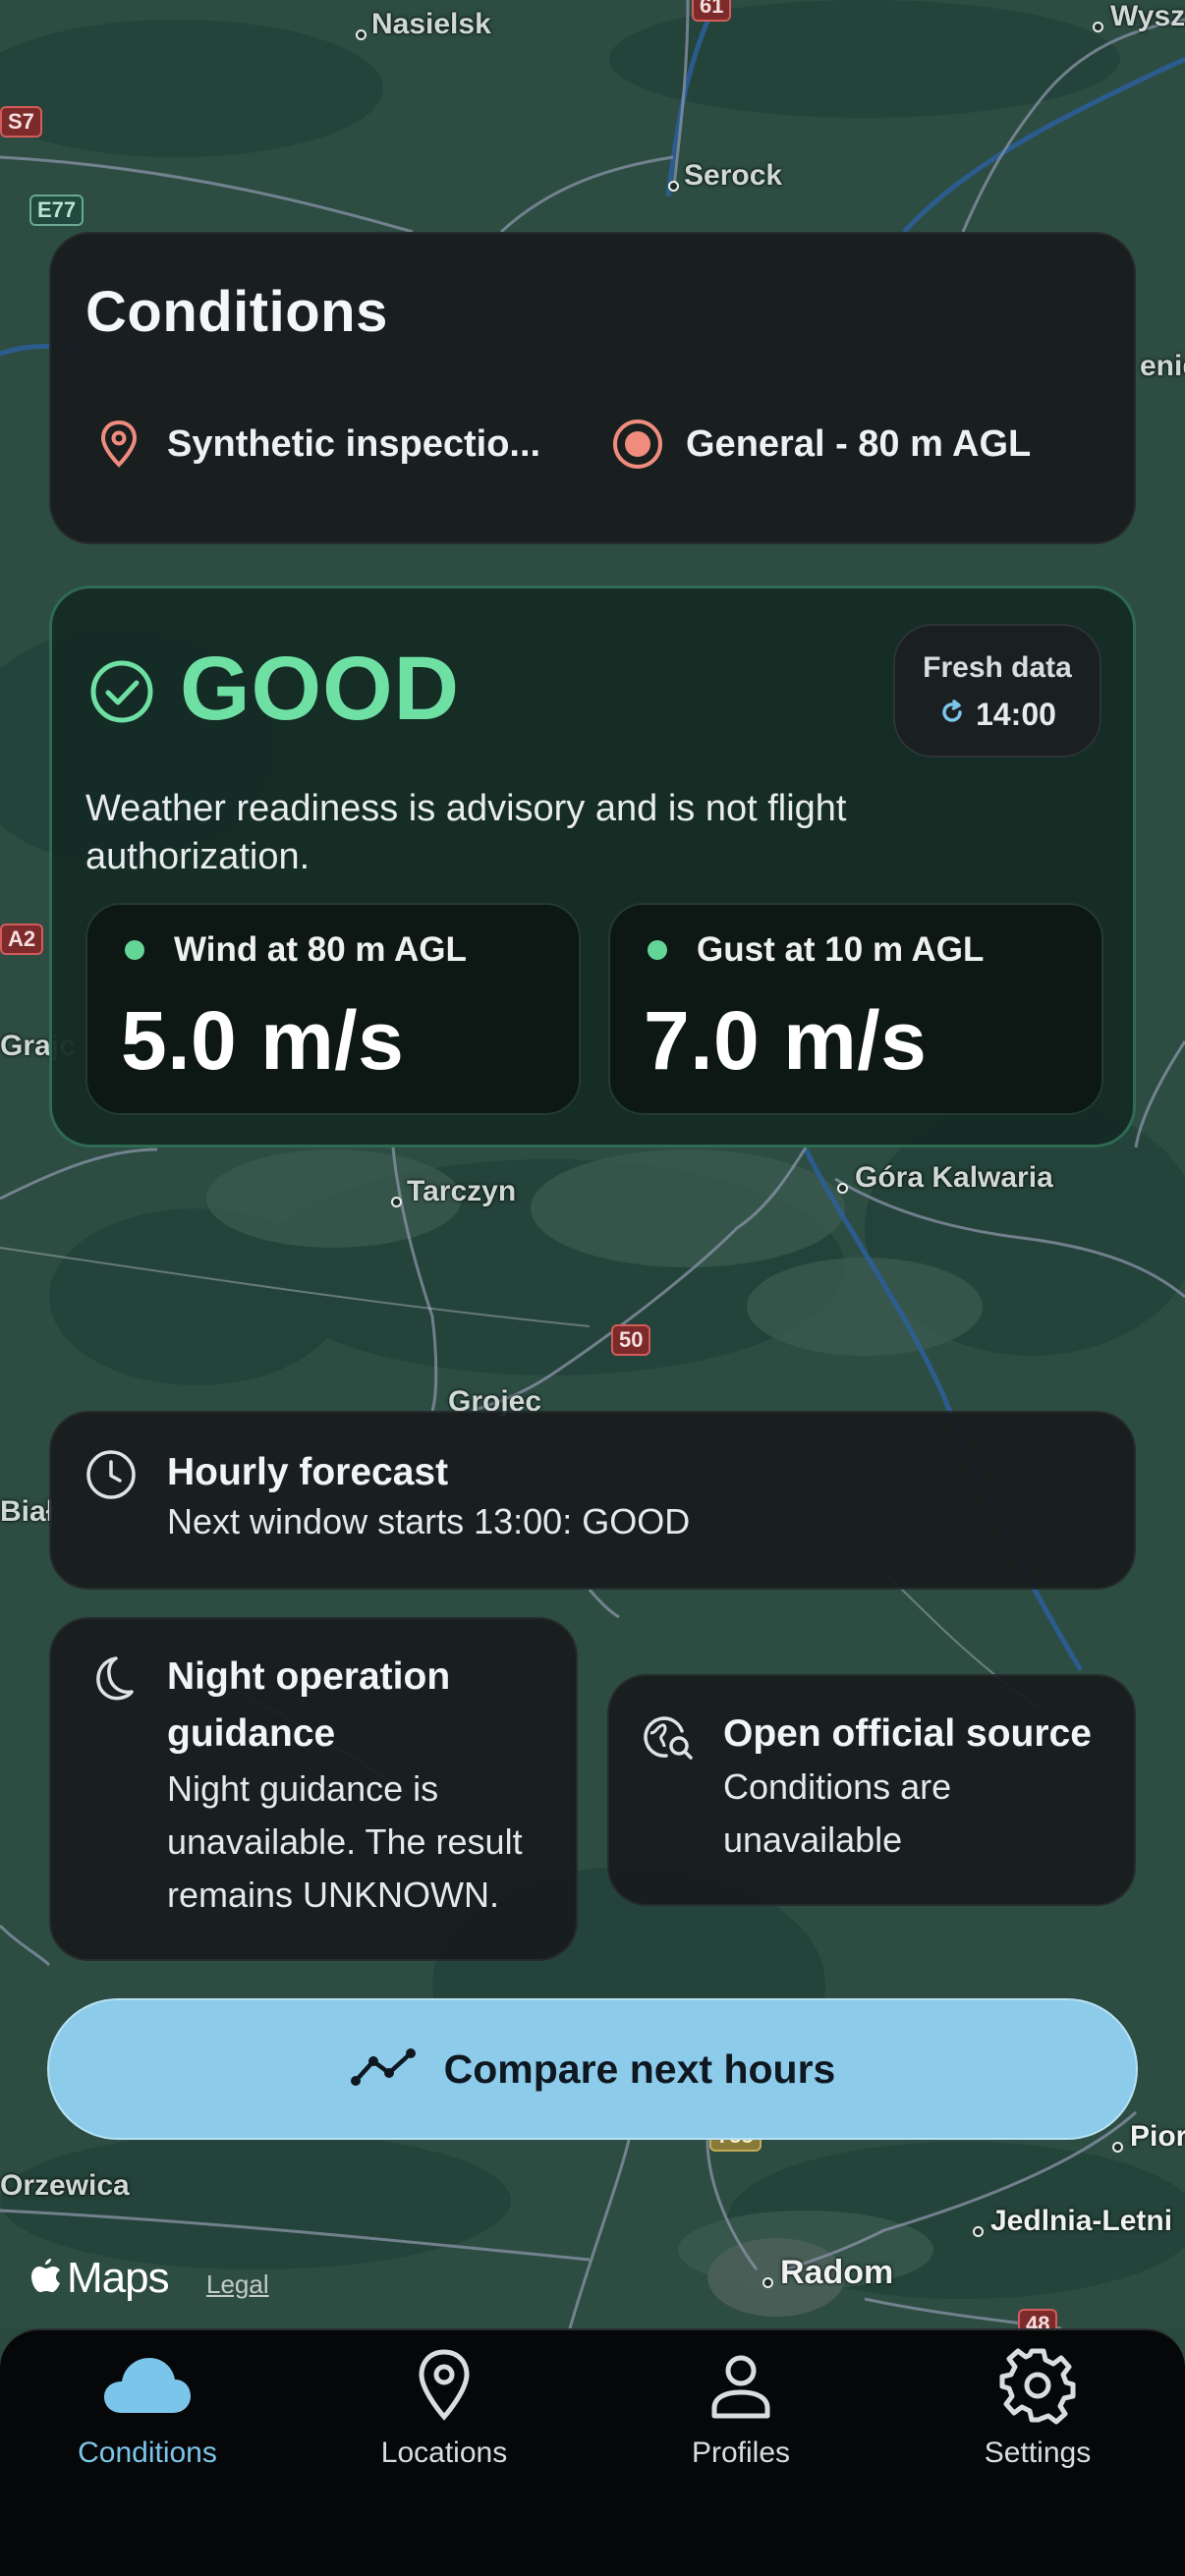  I want to click on legal-link: Legal, so click(238, 2284).